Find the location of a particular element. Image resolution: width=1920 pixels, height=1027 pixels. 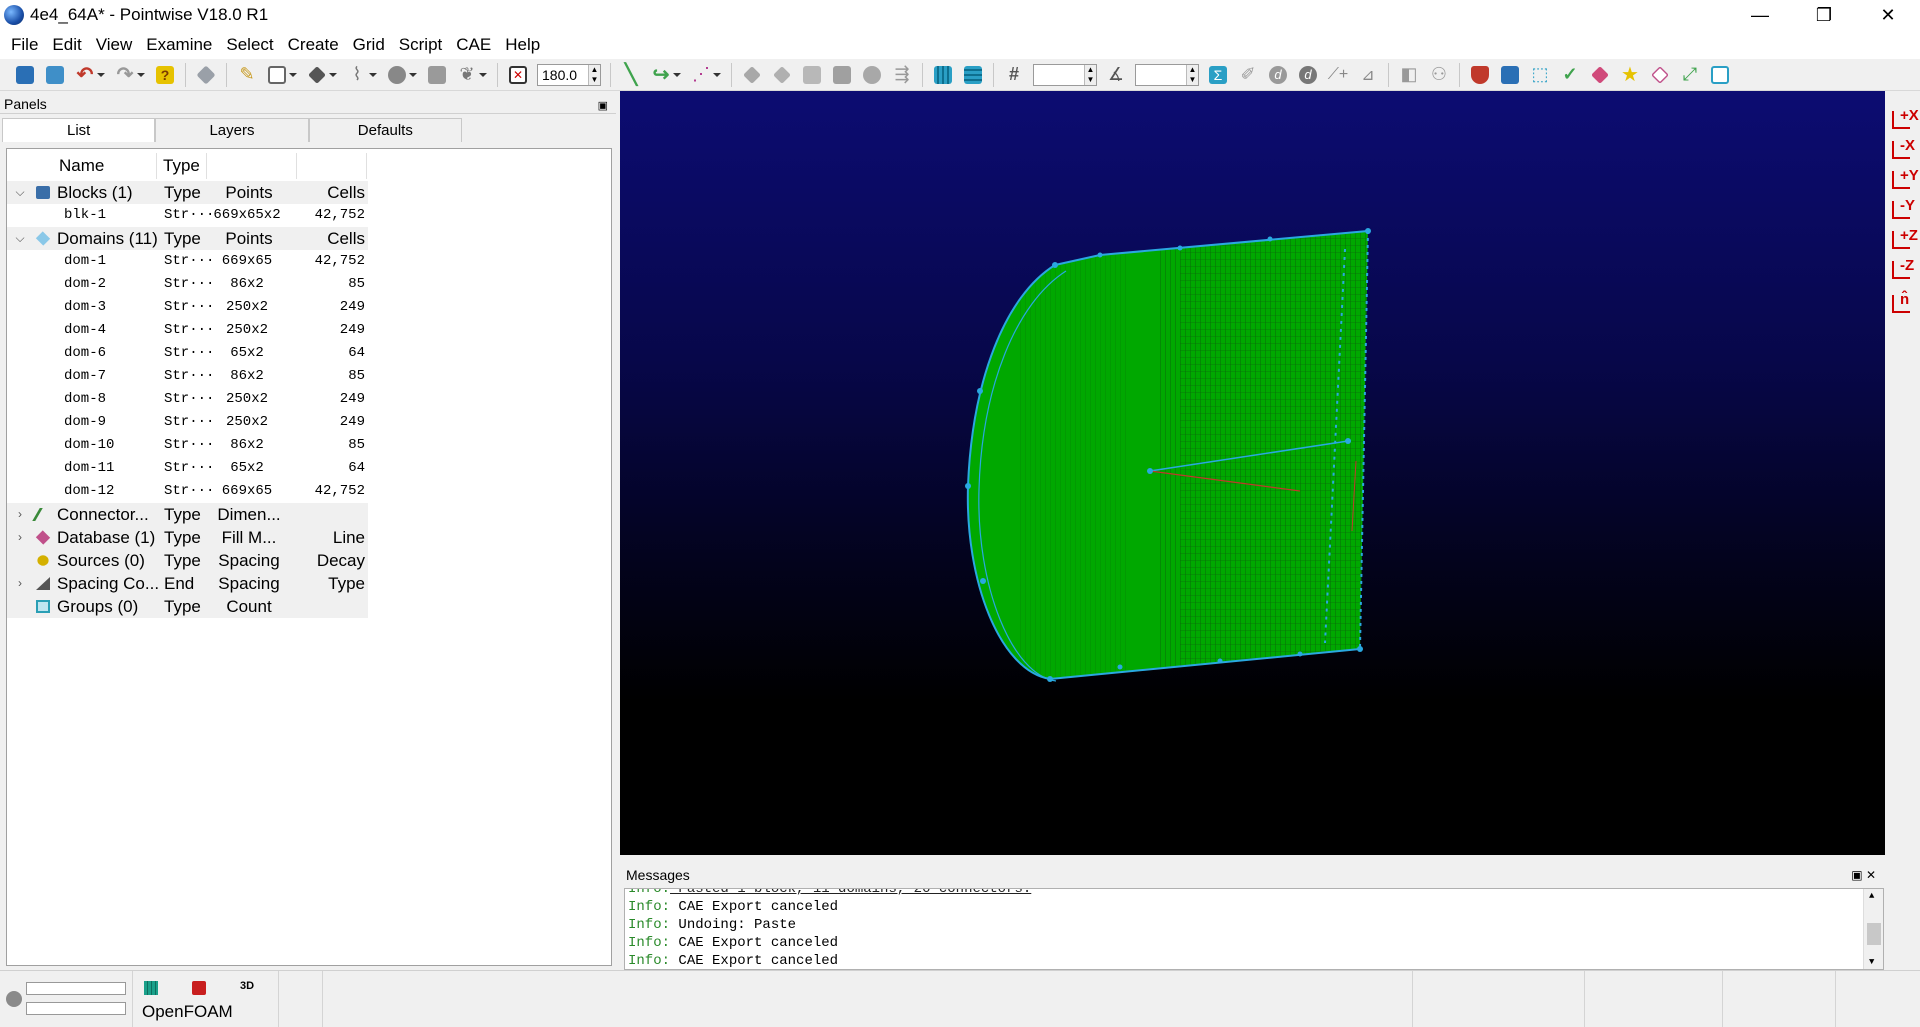

view-minus-x-button: -X is located at coordinates (1903, 150).